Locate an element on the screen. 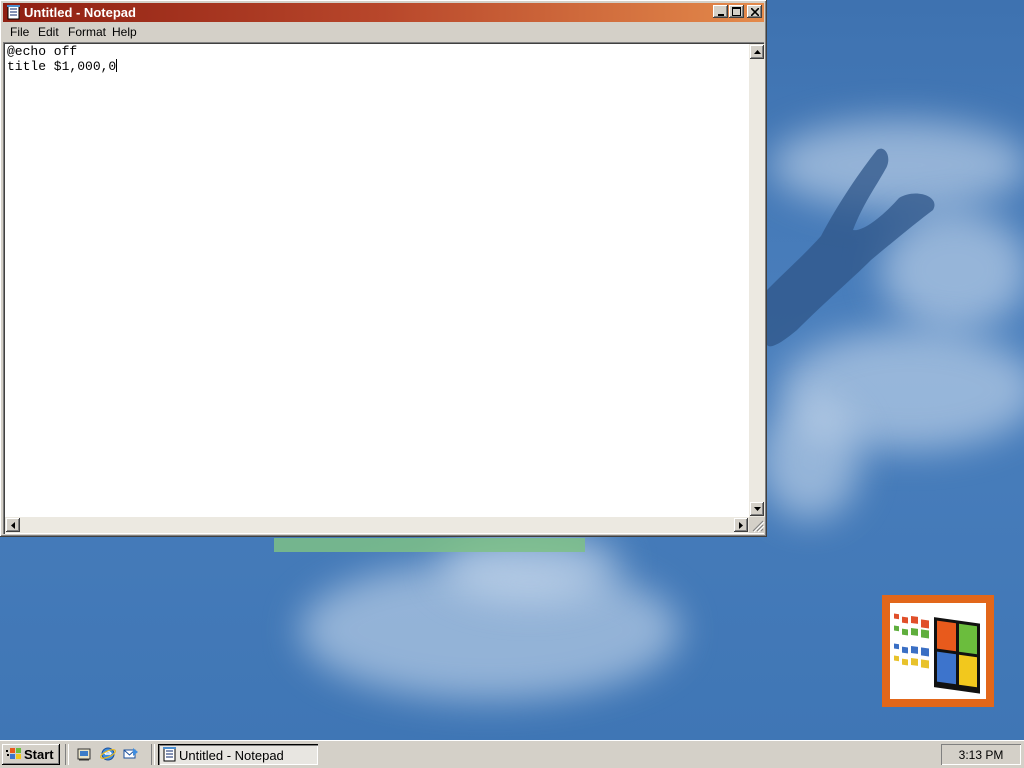  menu-format: Format is located at coordinates (87, 32).